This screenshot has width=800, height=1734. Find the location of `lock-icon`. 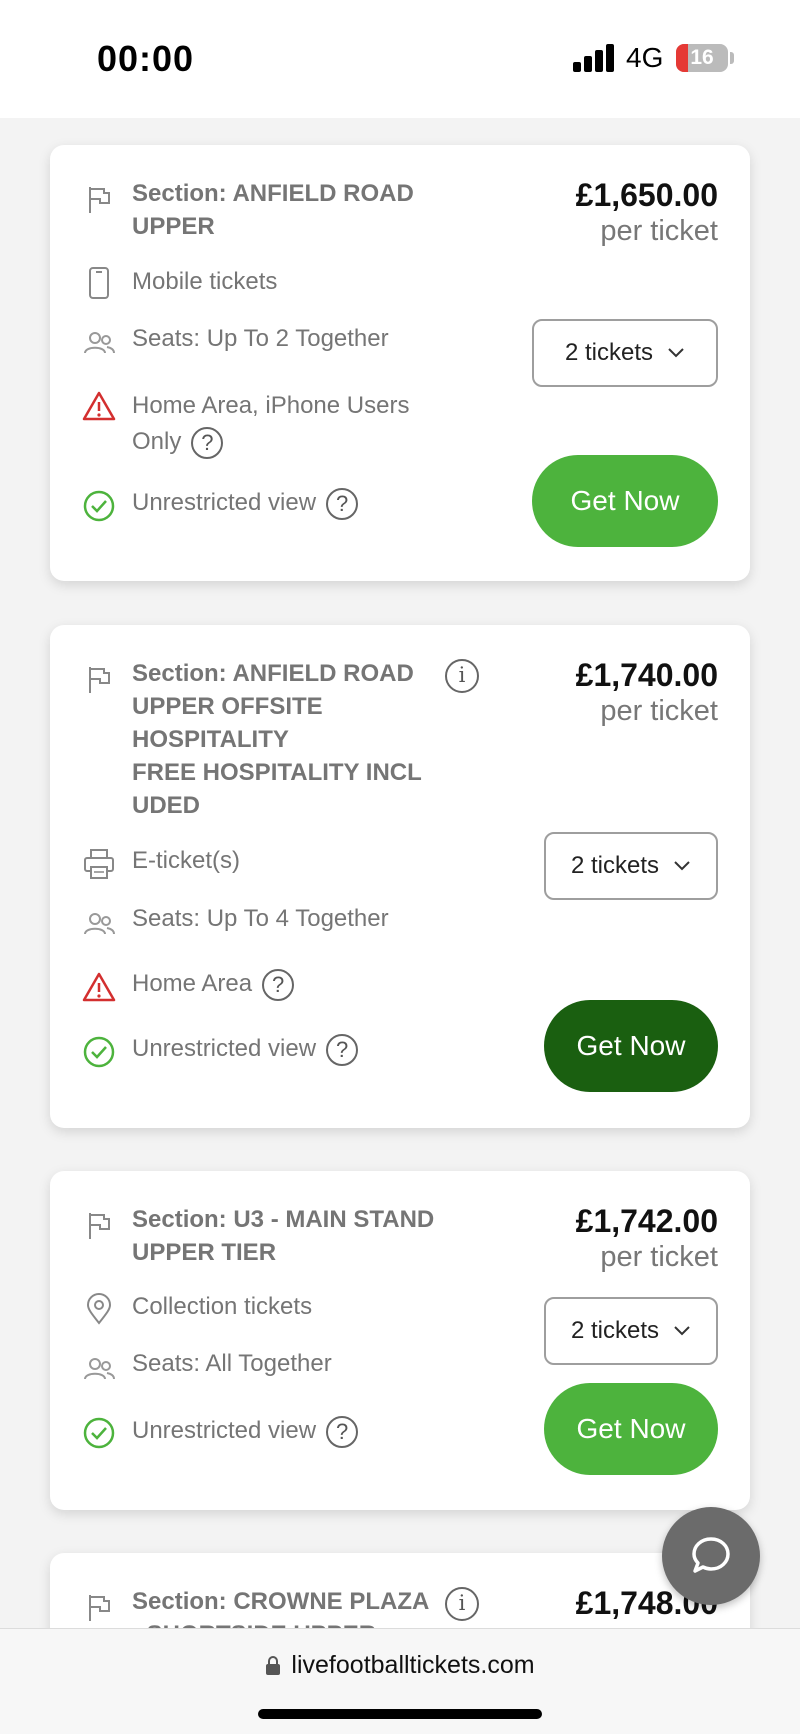

lock-icon is located at coordinates (273, 1665).